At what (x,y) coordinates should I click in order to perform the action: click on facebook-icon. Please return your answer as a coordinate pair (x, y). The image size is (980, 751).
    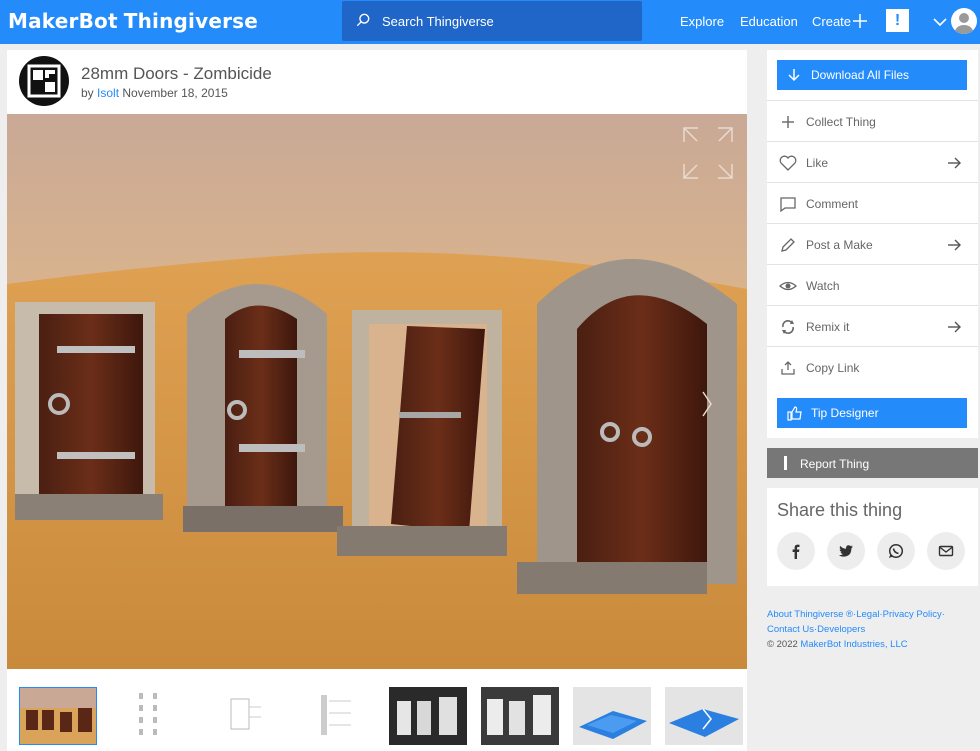
    Looking at the image, I should click on (796, 551).